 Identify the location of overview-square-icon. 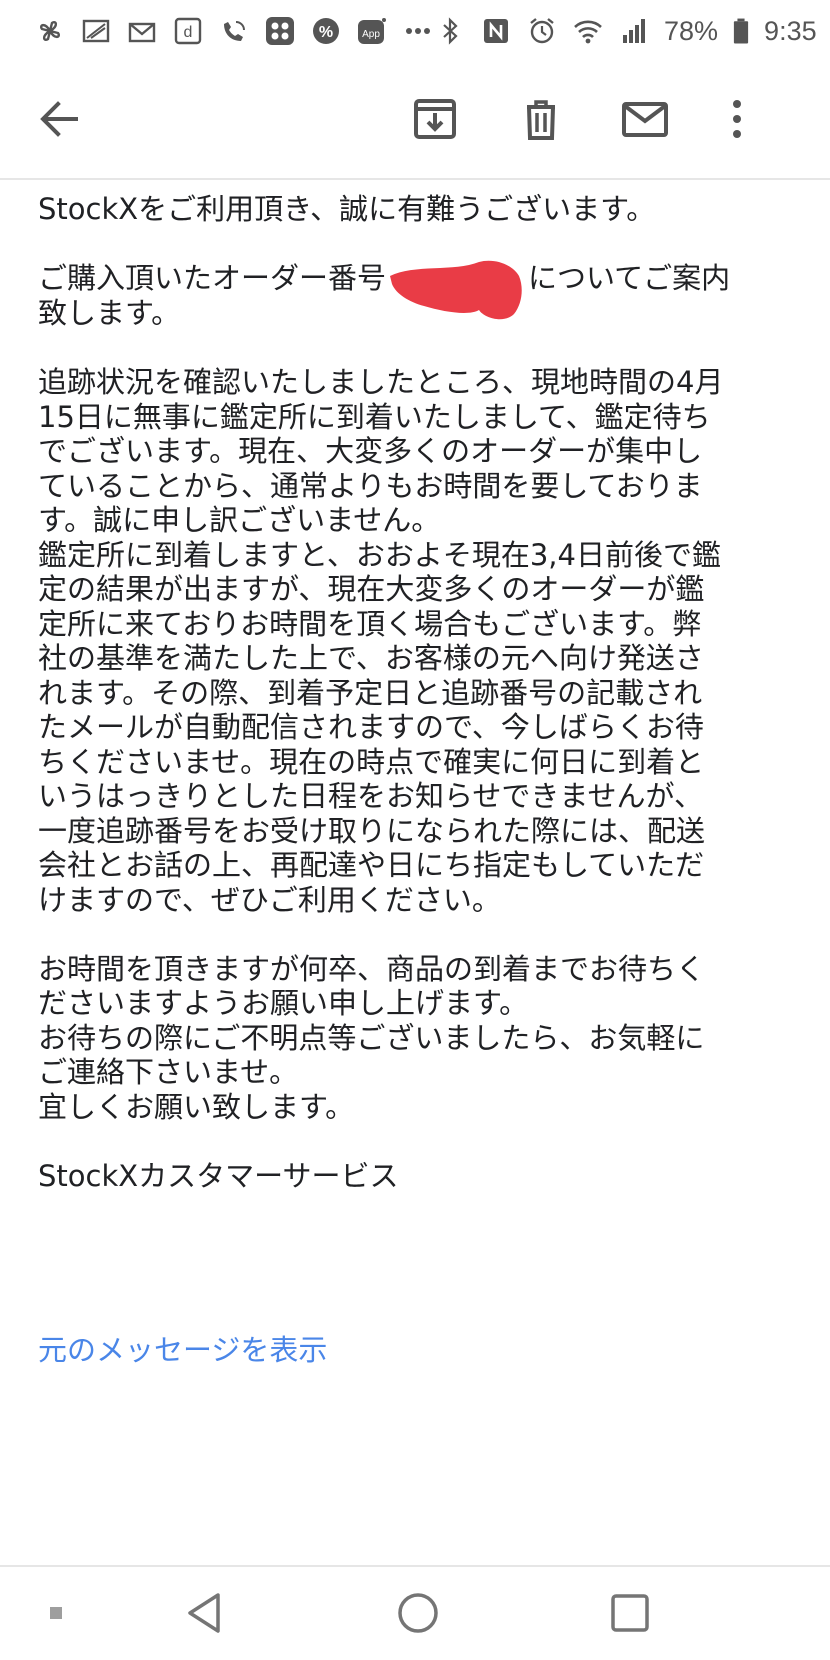
(630, 1615).